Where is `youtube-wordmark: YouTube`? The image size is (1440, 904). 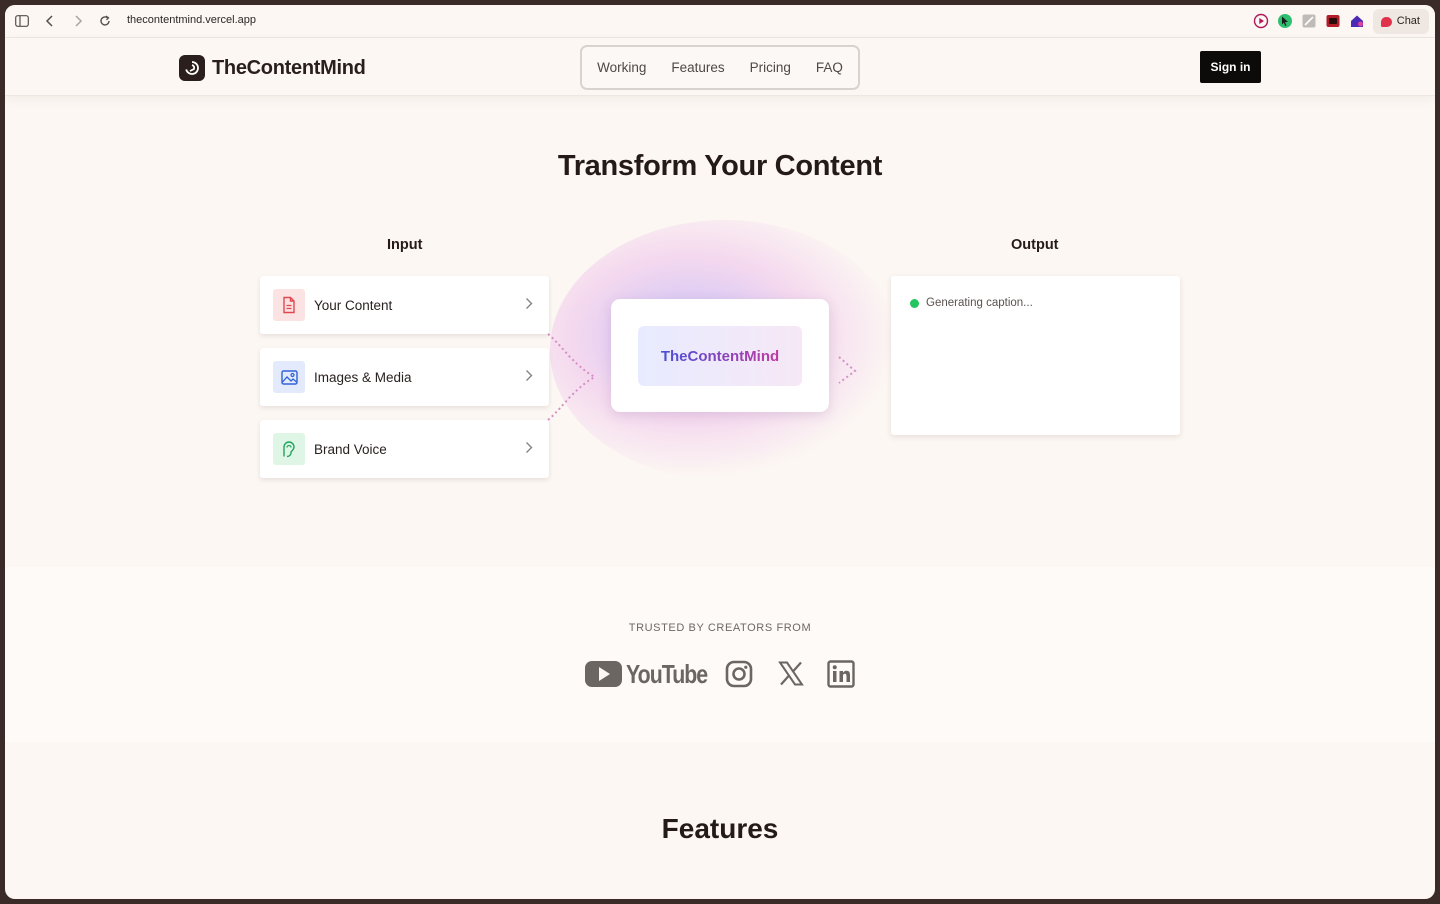
youtube-wordmark: YouTube is located at coordinates (667, 674).